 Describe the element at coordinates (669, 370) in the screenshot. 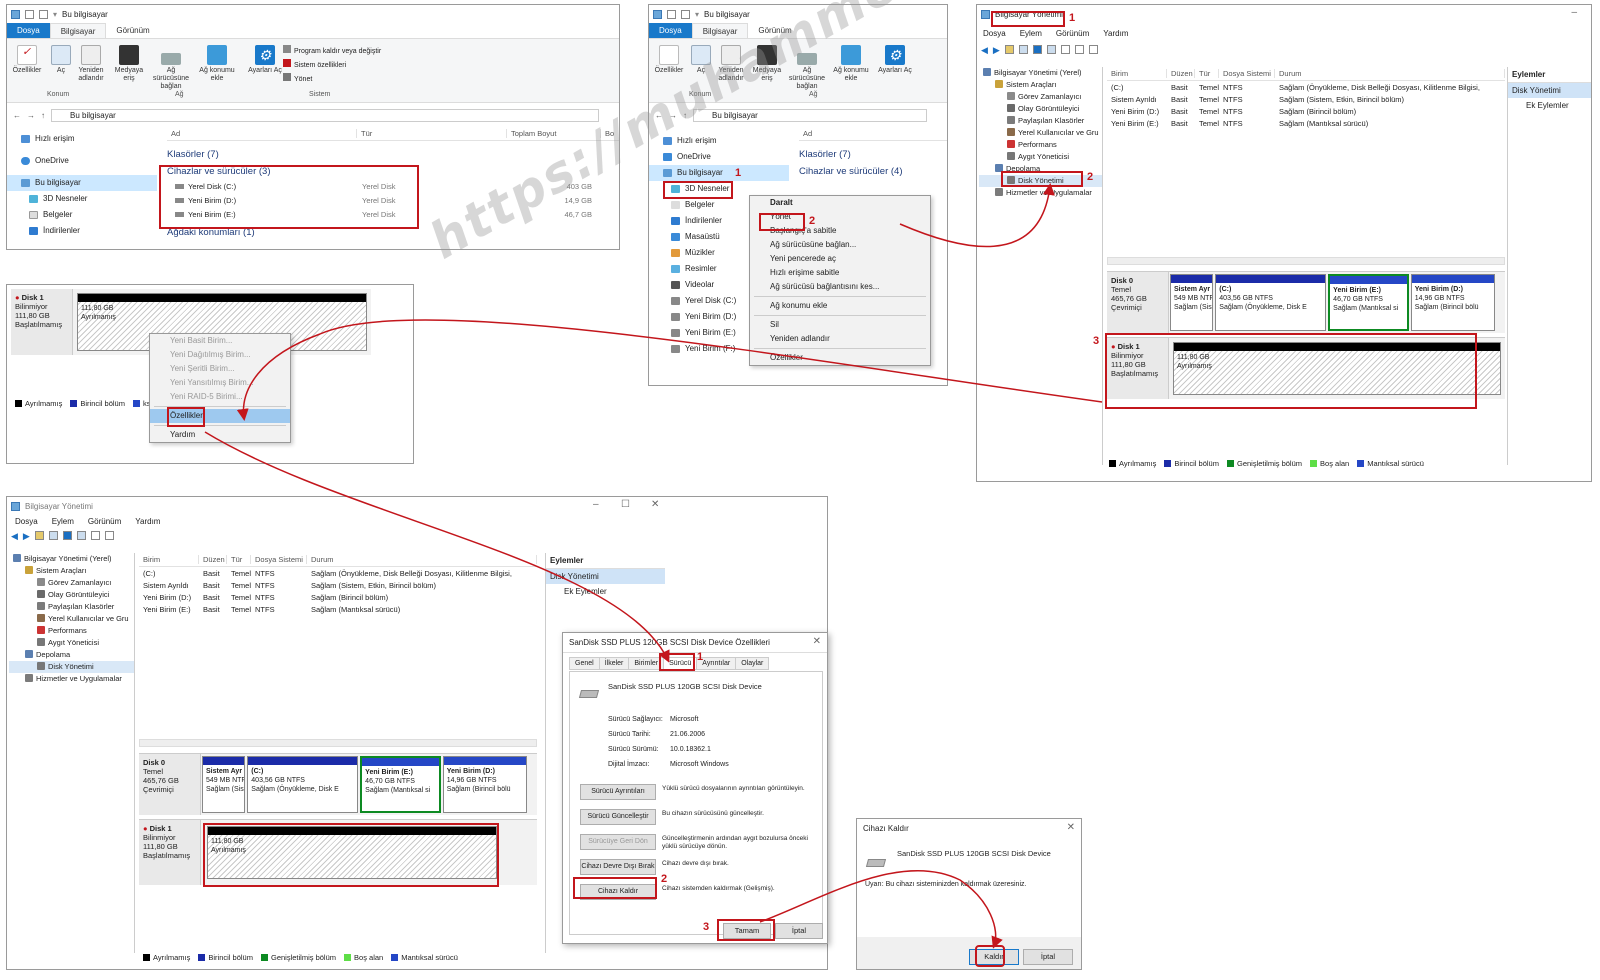

I see `arrow-disk1-to-context` at that location.